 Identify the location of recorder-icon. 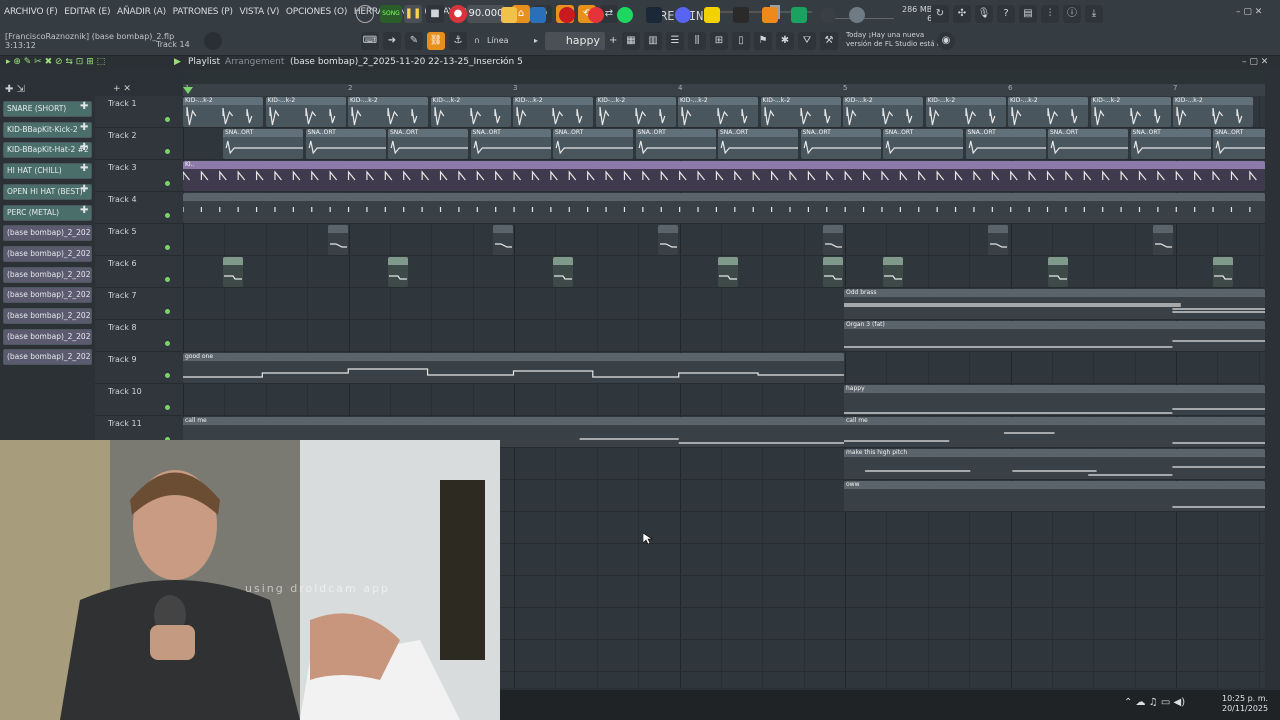
(596, 15).